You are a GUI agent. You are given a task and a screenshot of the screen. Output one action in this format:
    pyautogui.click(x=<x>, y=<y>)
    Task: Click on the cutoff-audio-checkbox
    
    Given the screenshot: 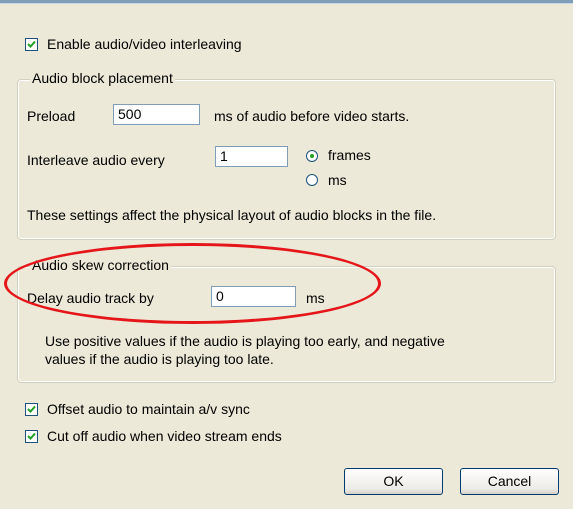 What is the action you would take?
    pyautogui.click(x=31, y=436)
    